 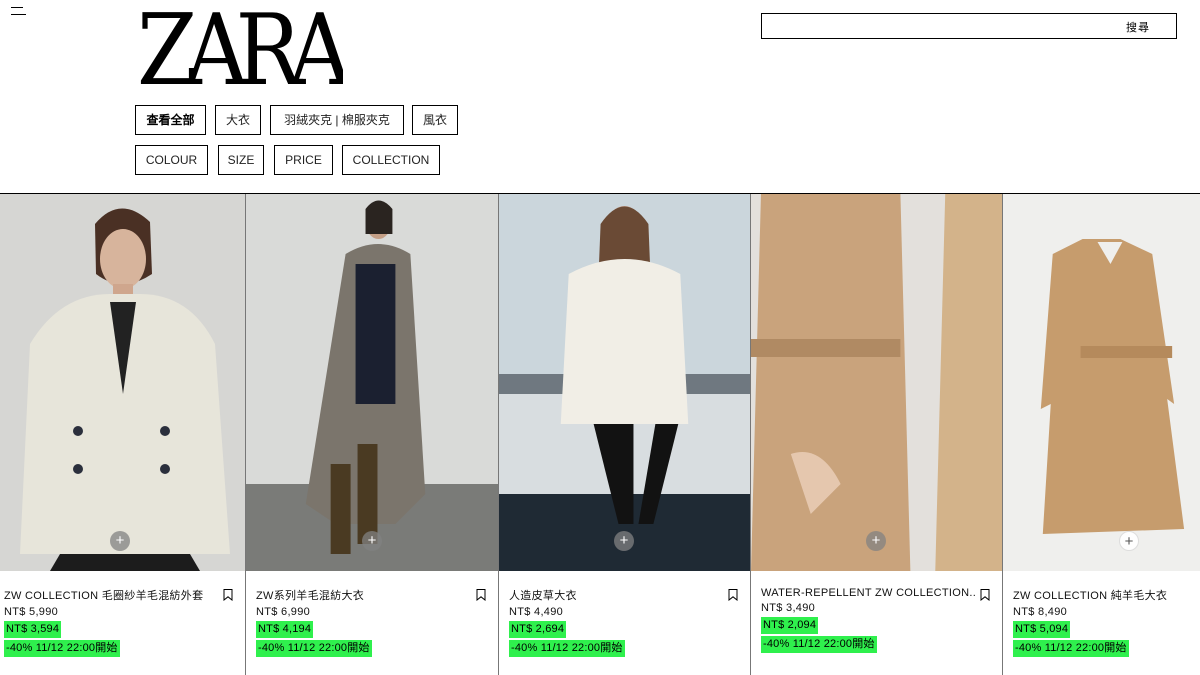 I want to click on original-price: NT$ 8,490, so click(x=1040, y=612).